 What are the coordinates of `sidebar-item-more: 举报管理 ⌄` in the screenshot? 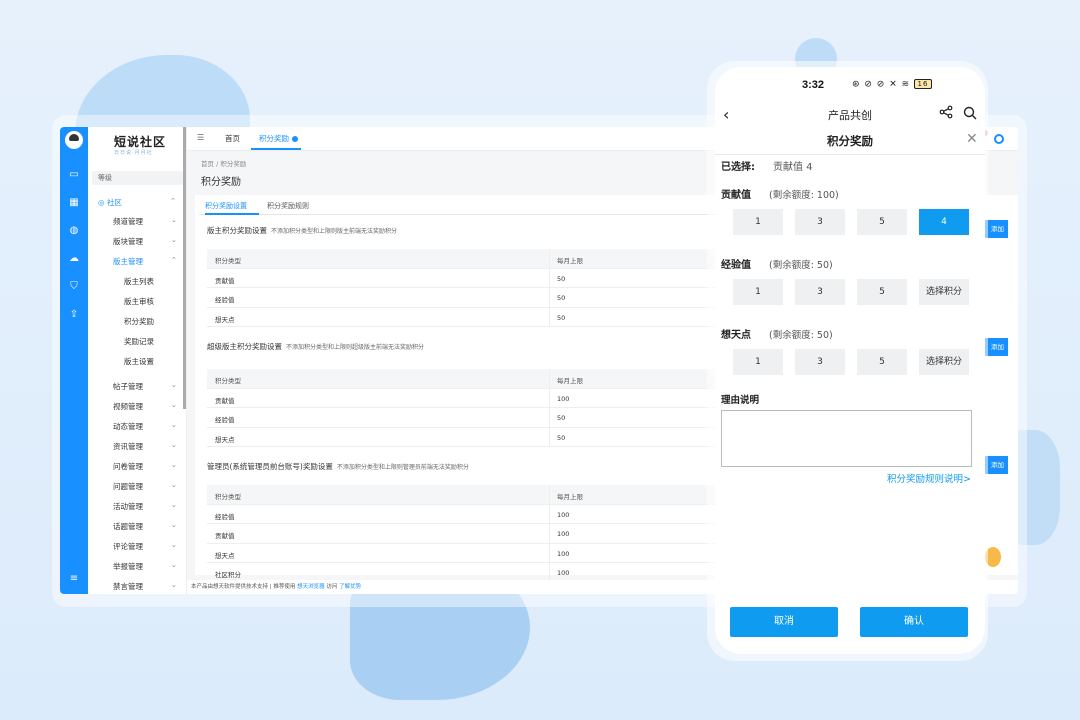 It's located at (145, 566).